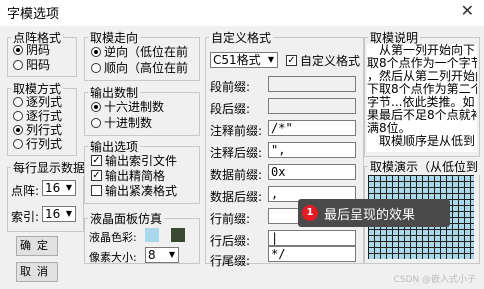 This screenshot has width=484, height=289. What do you see at coordinates (18, 50) in the screenshot?
I see `radio-negative-code` at bounding box center [18, 50].